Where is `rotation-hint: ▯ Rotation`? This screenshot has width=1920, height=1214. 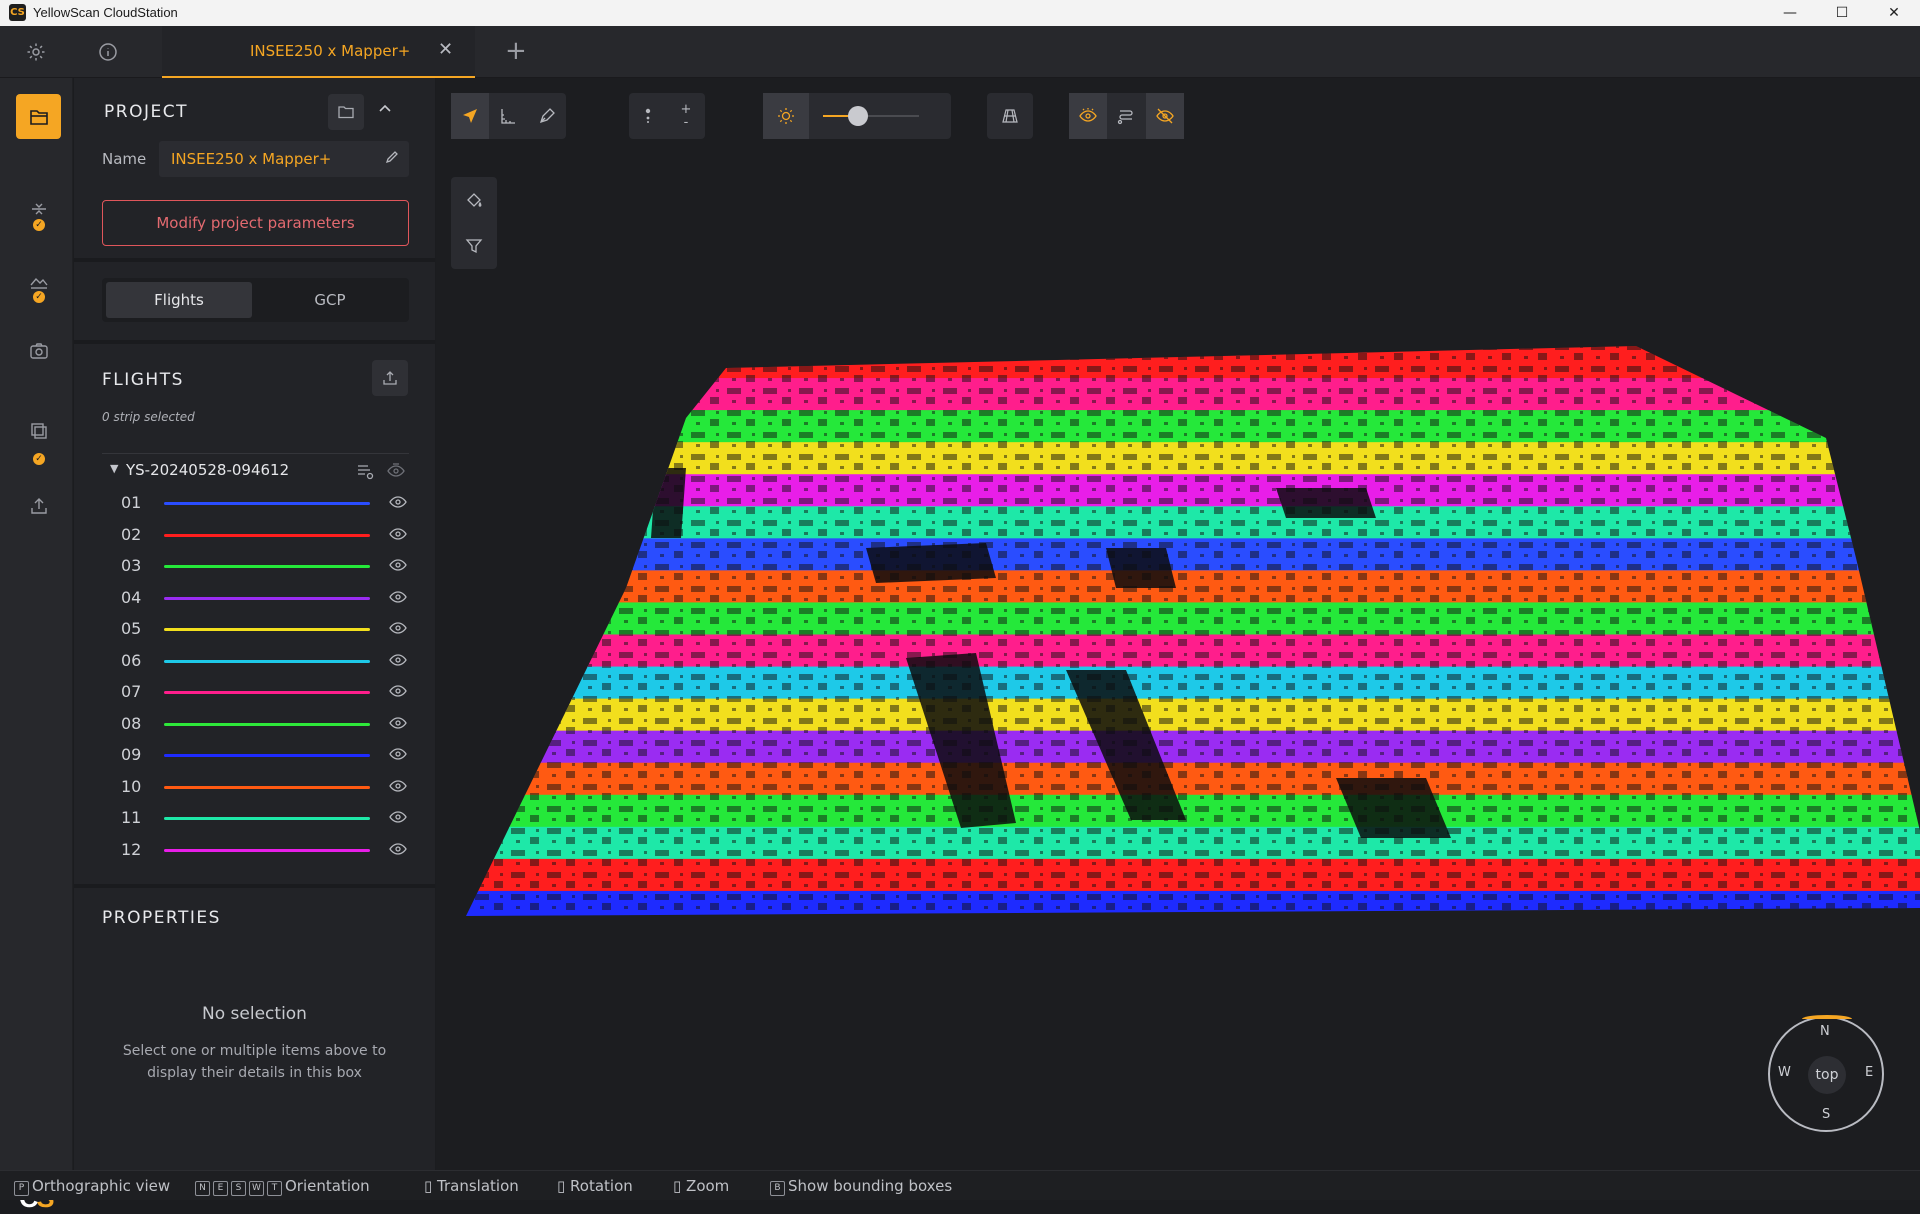 rotation-hint: ▯ Rotation is located at coordinates (595, 1186).